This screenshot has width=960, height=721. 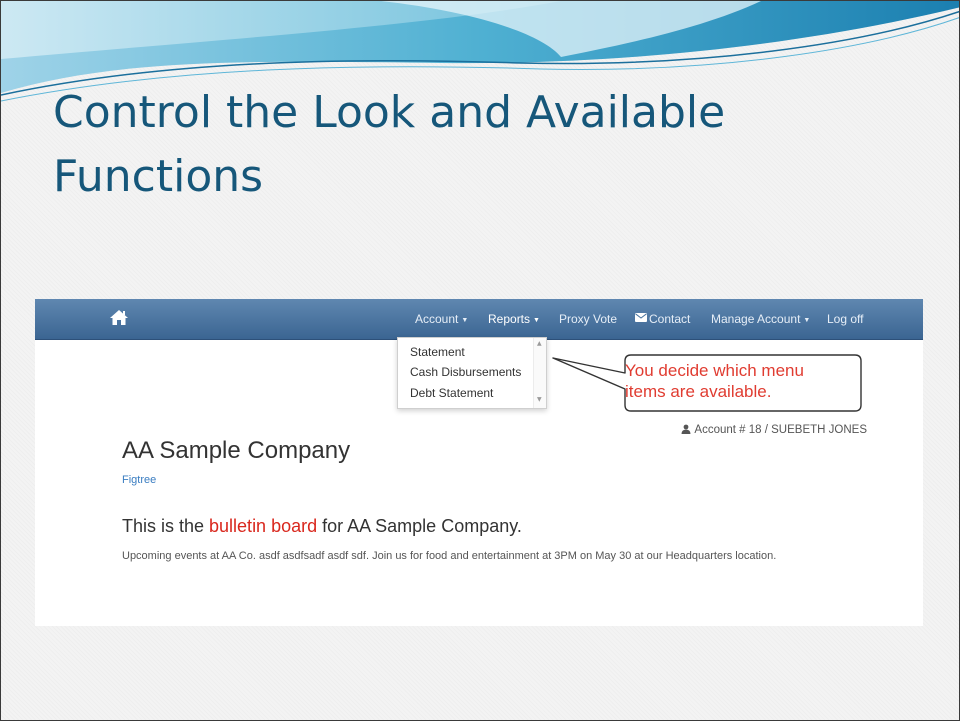 I want to click on slide-title-line2: Functions, so click(x=158, y=176).